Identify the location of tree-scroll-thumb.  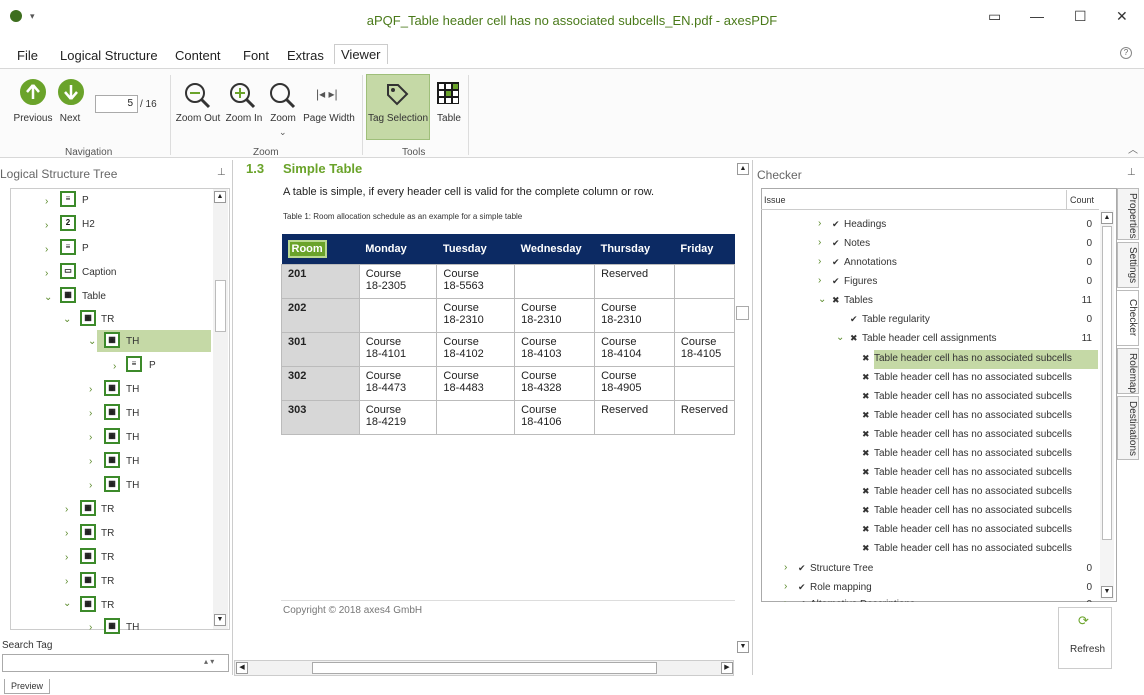
(220, 306).